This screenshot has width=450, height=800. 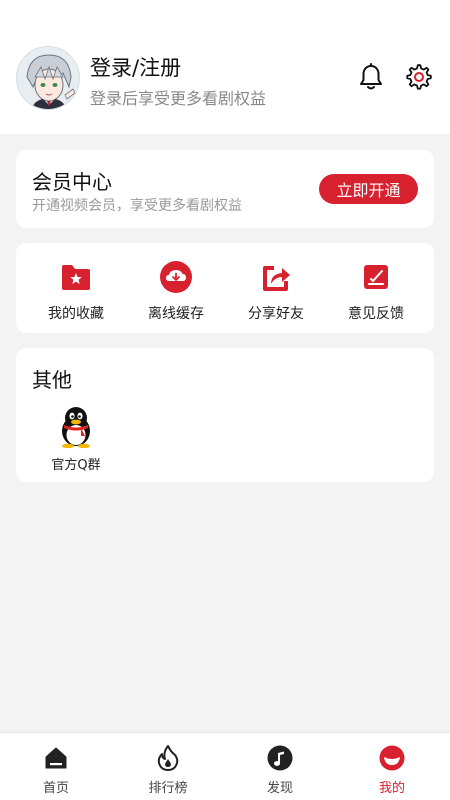 I want to click on cloud-download-icon, so click(x=176, y=277).